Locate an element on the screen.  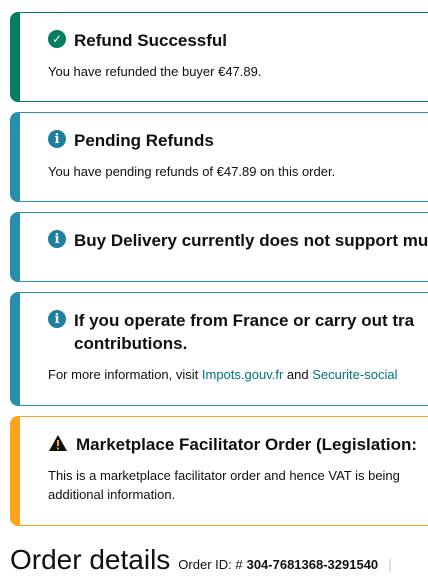
alert-title: Pending Refunds is located at coordinates (144, 140).